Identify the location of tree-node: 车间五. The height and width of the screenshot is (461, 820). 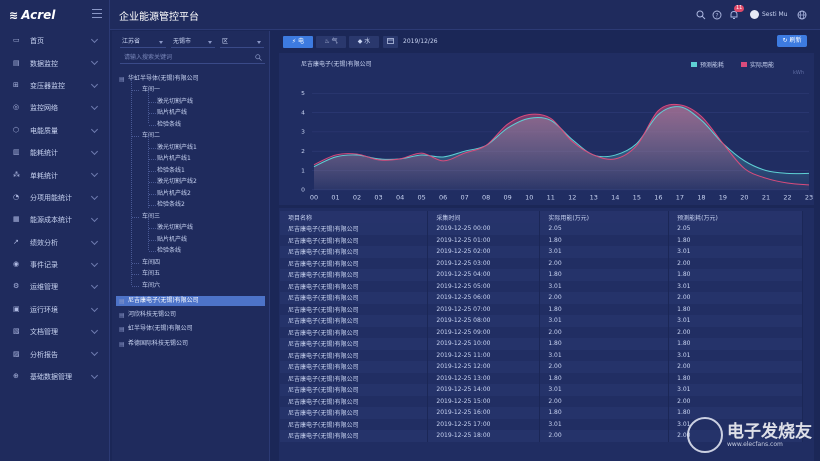
(151, 274).